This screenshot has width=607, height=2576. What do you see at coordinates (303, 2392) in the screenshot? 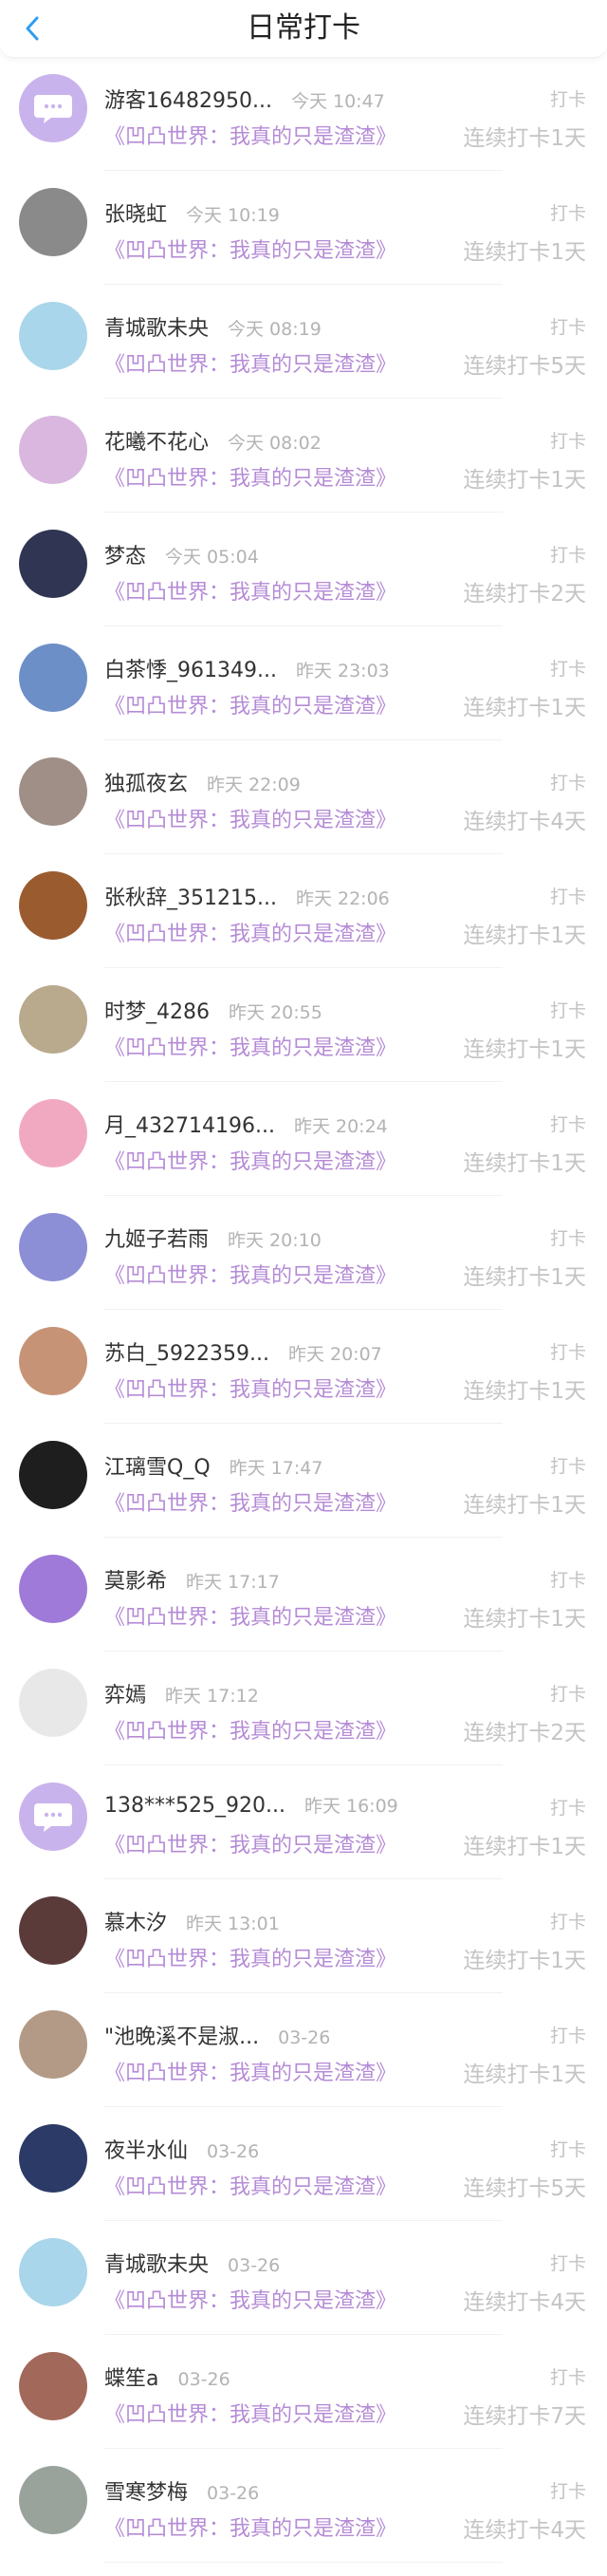
I see `list-item: 蝶笙a 03-26 《凹凸世界：我真的只是渣渣》 打卡 连续打卡7天` at bounding box center [303, 2392].